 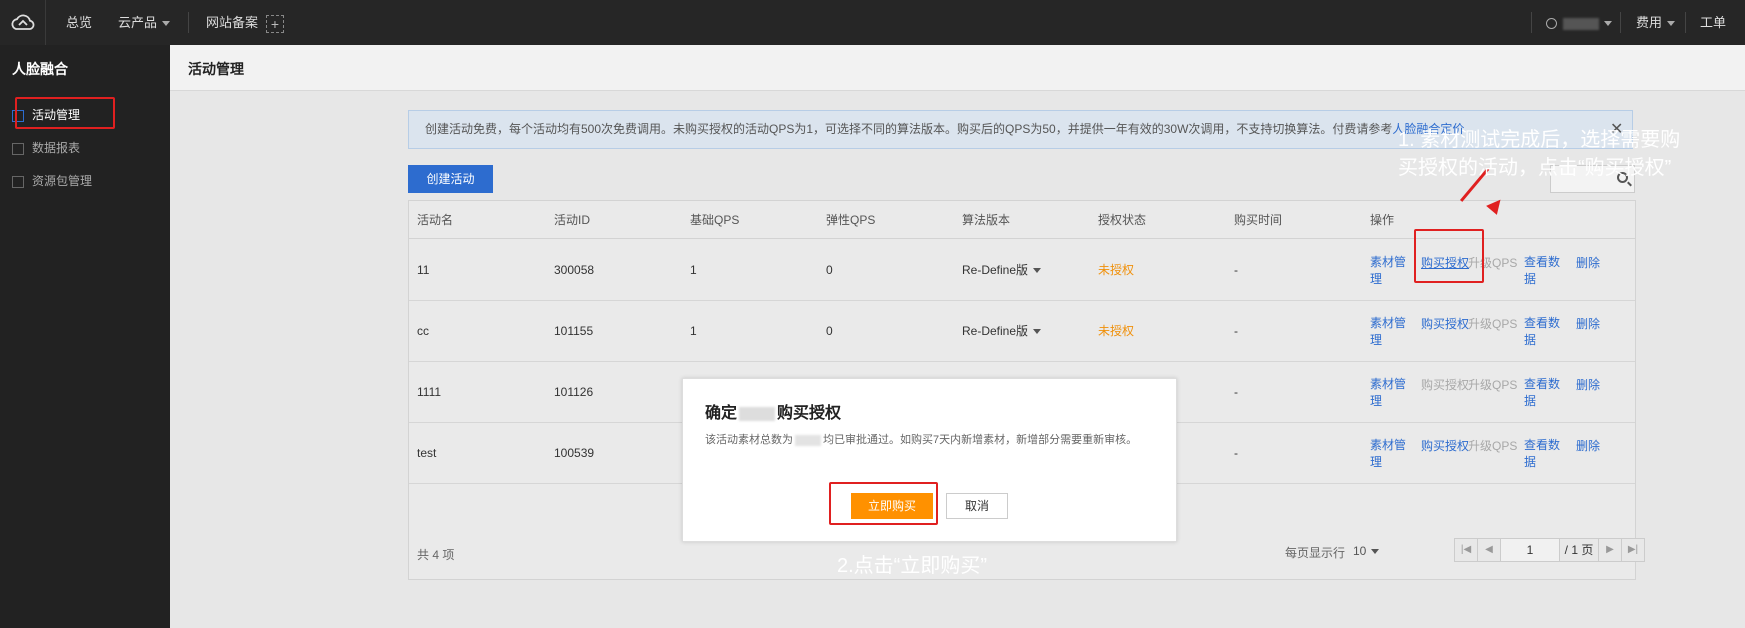 What do you see at coordinates (62, 181) in the screenshot?
I see `sidebar-item-label: 资源包管理` at bounding box center [62, 181].